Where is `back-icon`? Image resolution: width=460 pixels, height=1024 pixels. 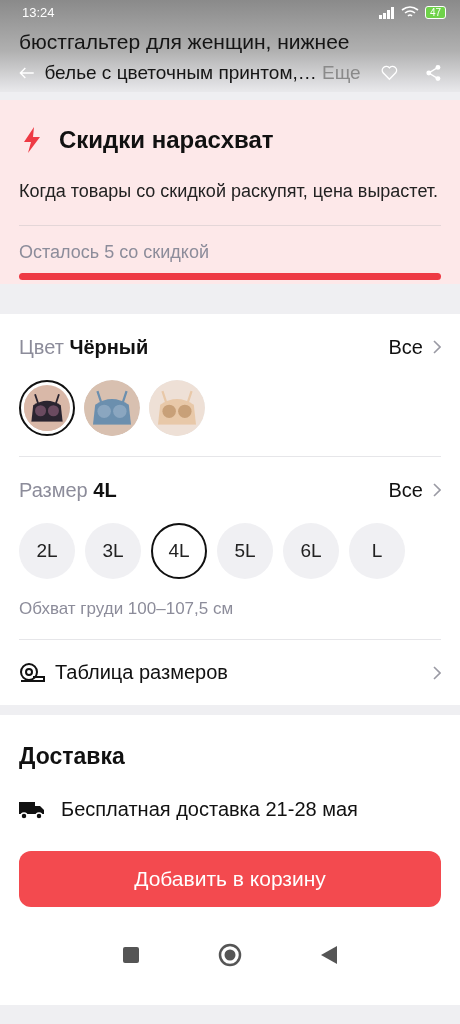
back-icon is located at coordinates (329, 955).